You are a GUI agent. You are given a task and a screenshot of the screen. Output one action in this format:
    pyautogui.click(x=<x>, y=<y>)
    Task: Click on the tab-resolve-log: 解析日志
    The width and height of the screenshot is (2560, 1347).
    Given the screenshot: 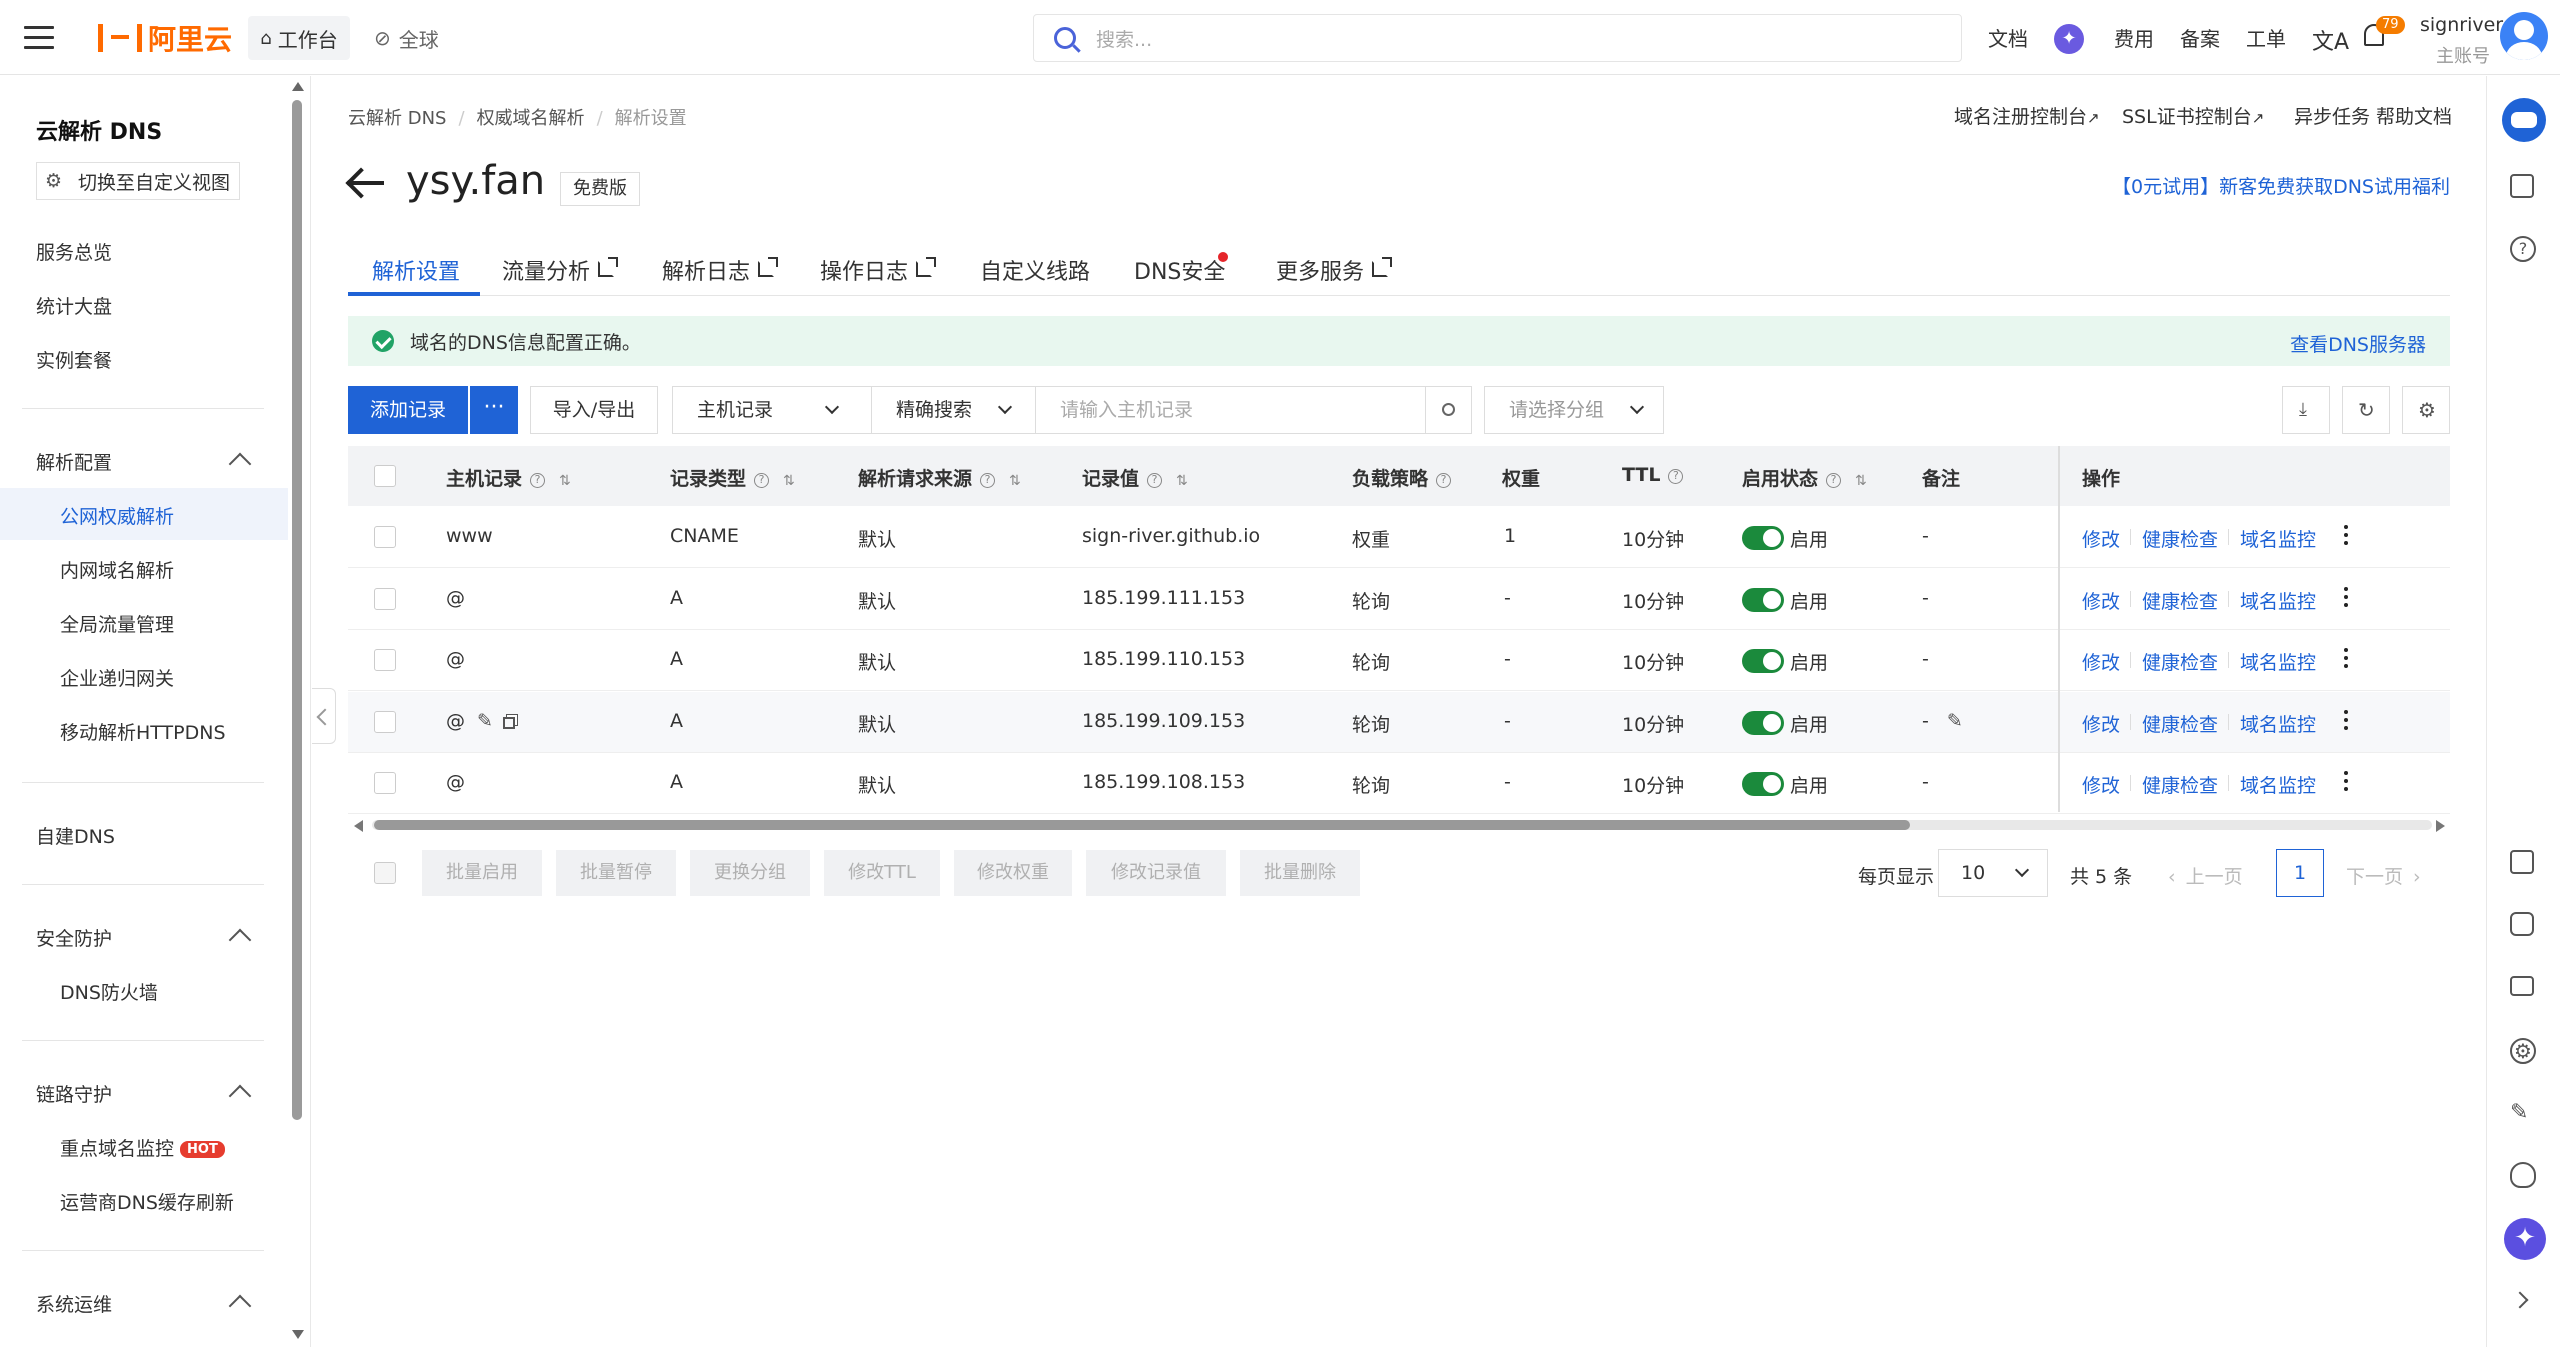 What is the action you would take?
    pyautogui.click(x=720, y=270)
    